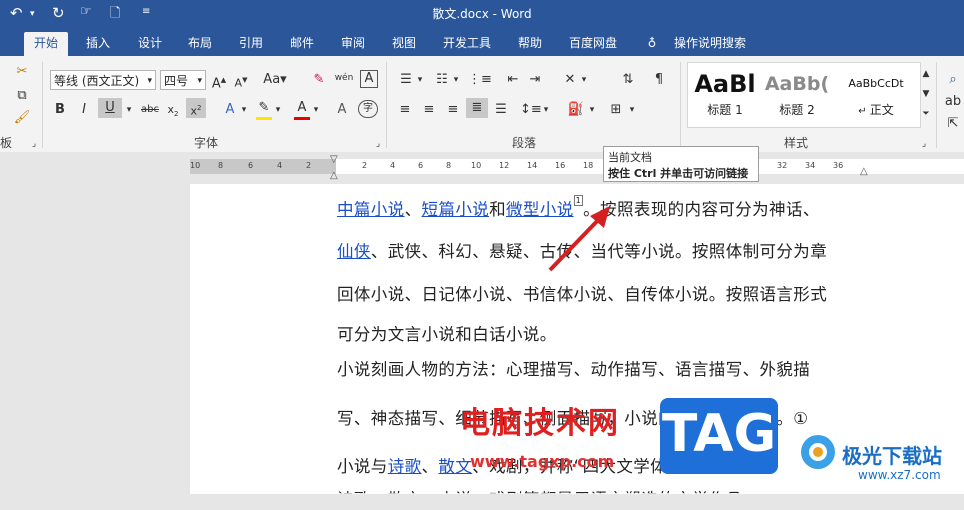 The height and width of the screenshot is (510, 964). I want to click on line-spacing-icon: ↕≡, so click(531, 110).